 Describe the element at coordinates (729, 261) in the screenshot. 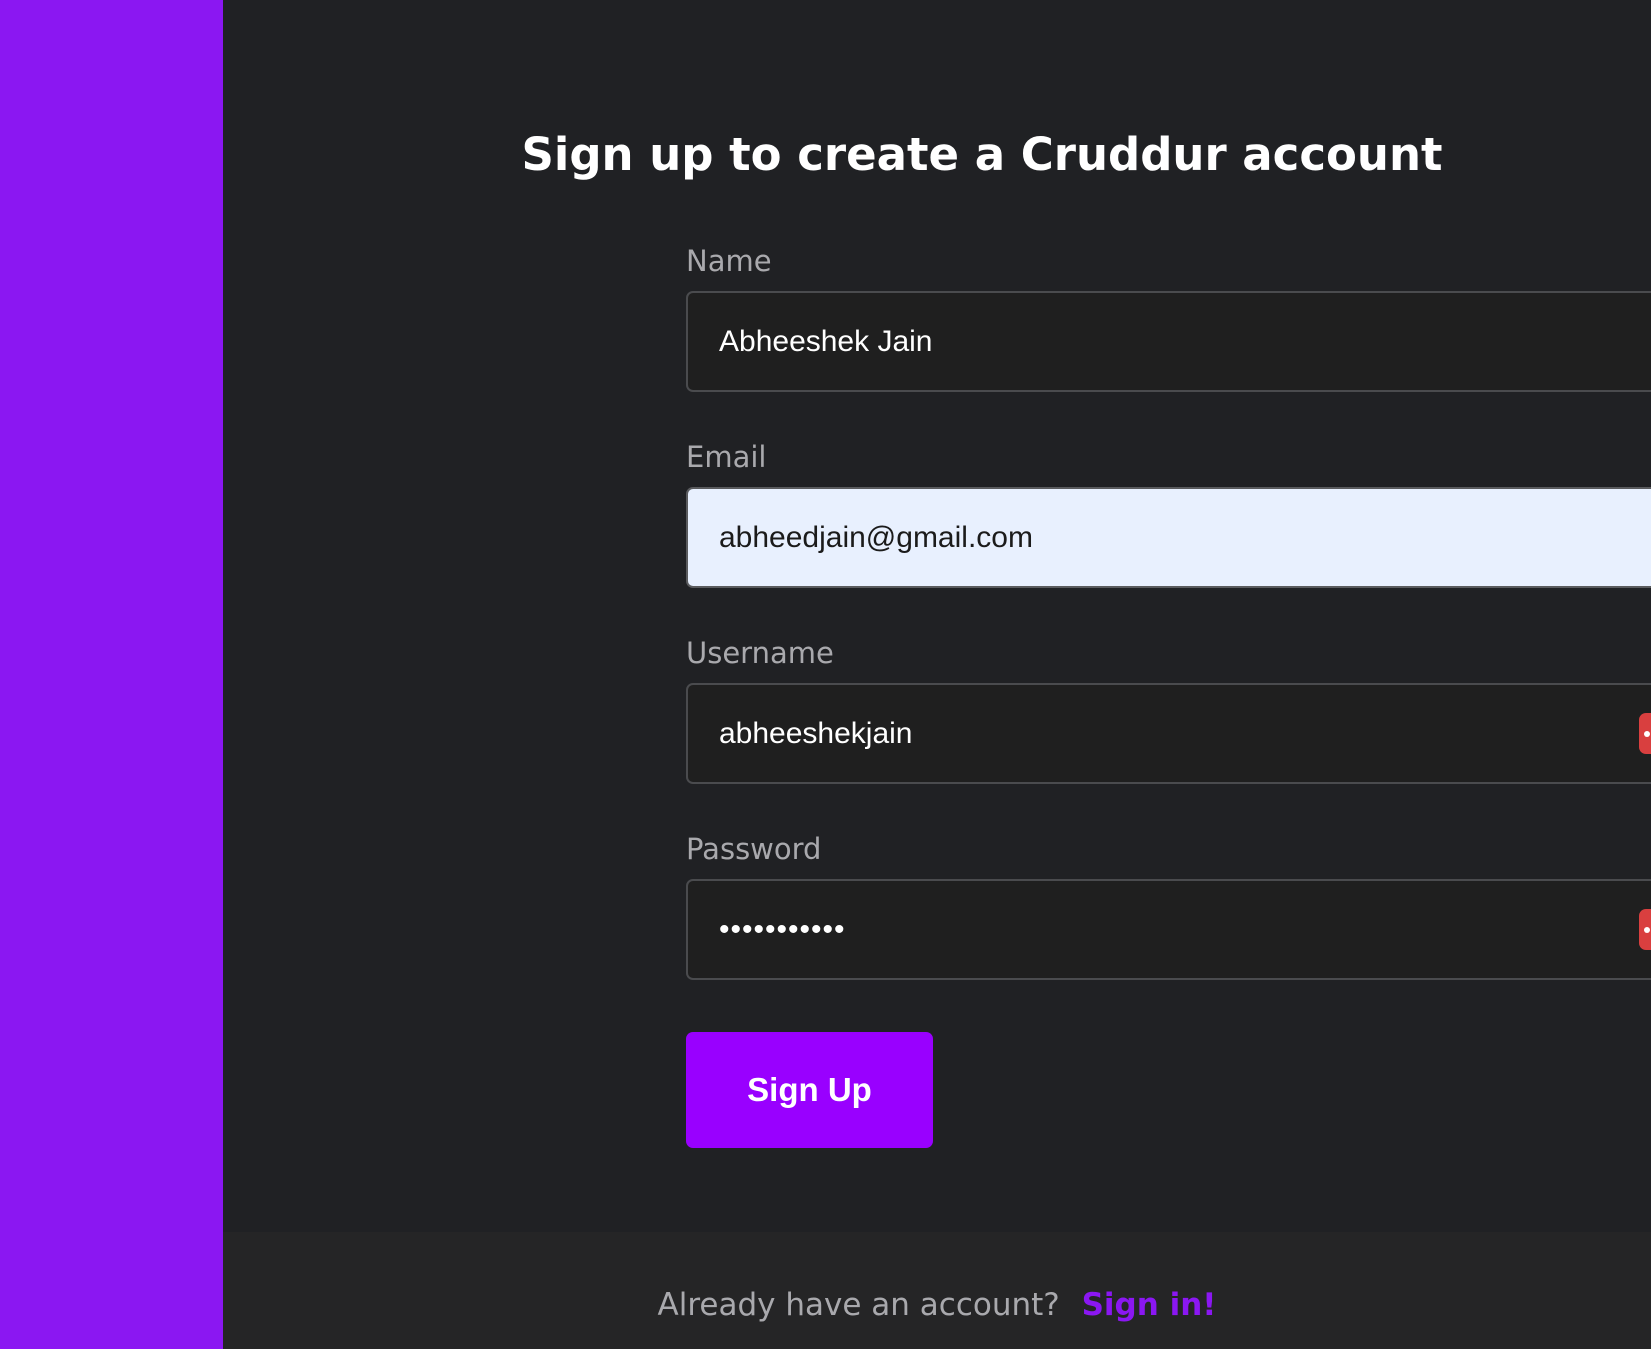

I see `name-label: Name` at that location.